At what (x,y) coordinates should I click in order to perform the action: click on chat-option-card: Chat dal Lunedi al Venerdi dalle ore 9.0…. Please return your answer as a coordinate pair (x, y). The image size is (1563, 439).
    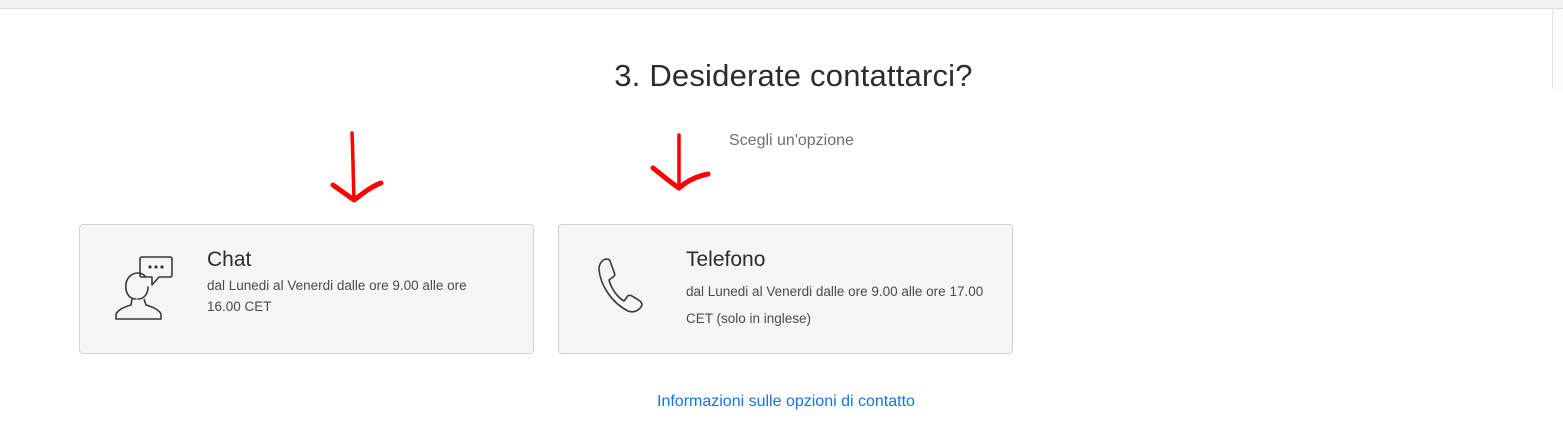
    Looking at the image, I should click on (306, 289).